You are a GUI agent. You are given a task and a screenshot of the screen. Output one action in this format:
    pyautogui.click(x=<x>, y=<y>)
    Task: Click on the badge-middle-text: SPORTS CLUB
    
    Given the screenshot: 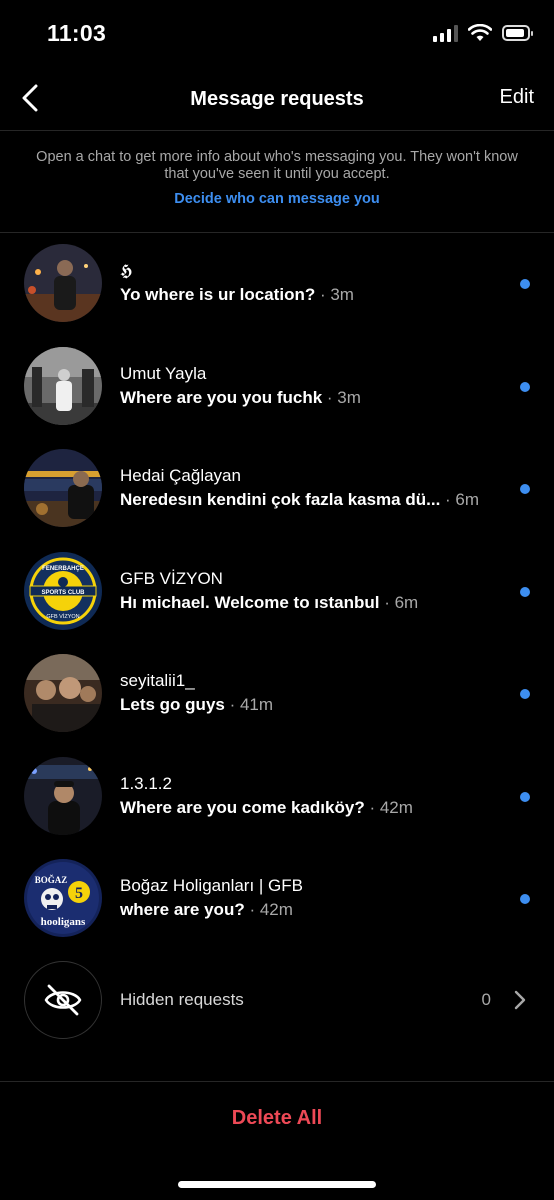 What is the action you would take?
    pyautogui.click(x=63, y=593)
    